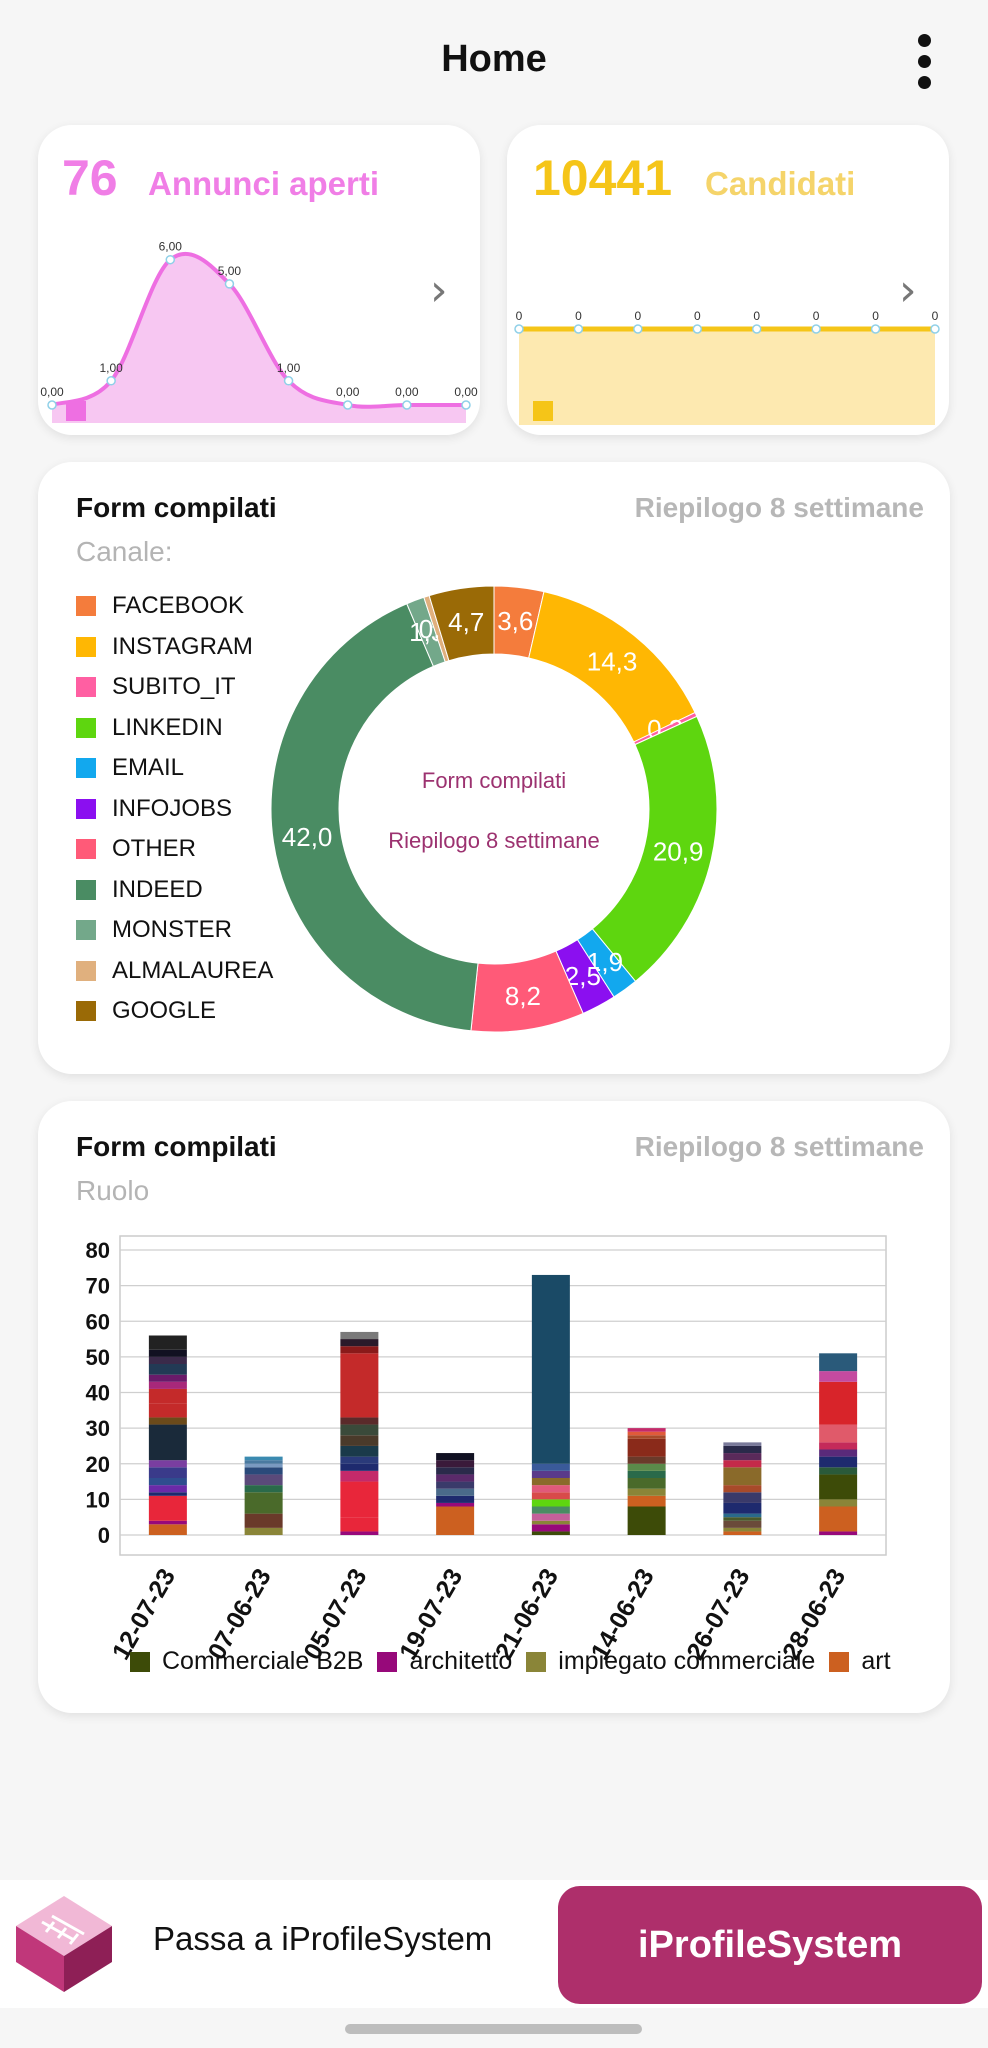 This screenshot has width=988, height=2048. What do you see at coordinates (924, 62) in the screenshot?
I see `more-options-icon` at bounding box center [924, 62].